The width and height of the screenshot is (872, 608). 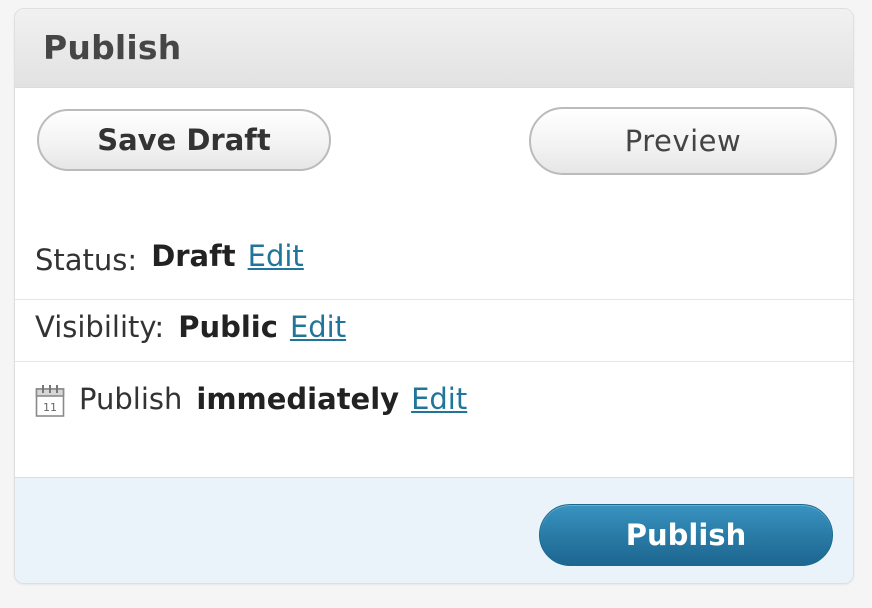 What do you see at coordinates (86, 260) in the screenshot?
I see `status-label: Status:` at bounding box center [86, 260].